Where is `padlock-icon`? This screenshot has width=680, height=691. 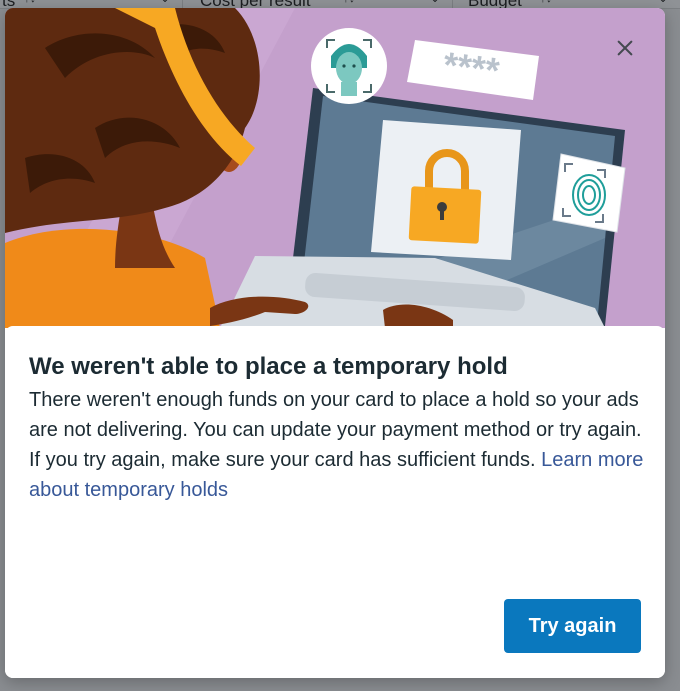
padlock-icon is located at coordinates (446, 190).